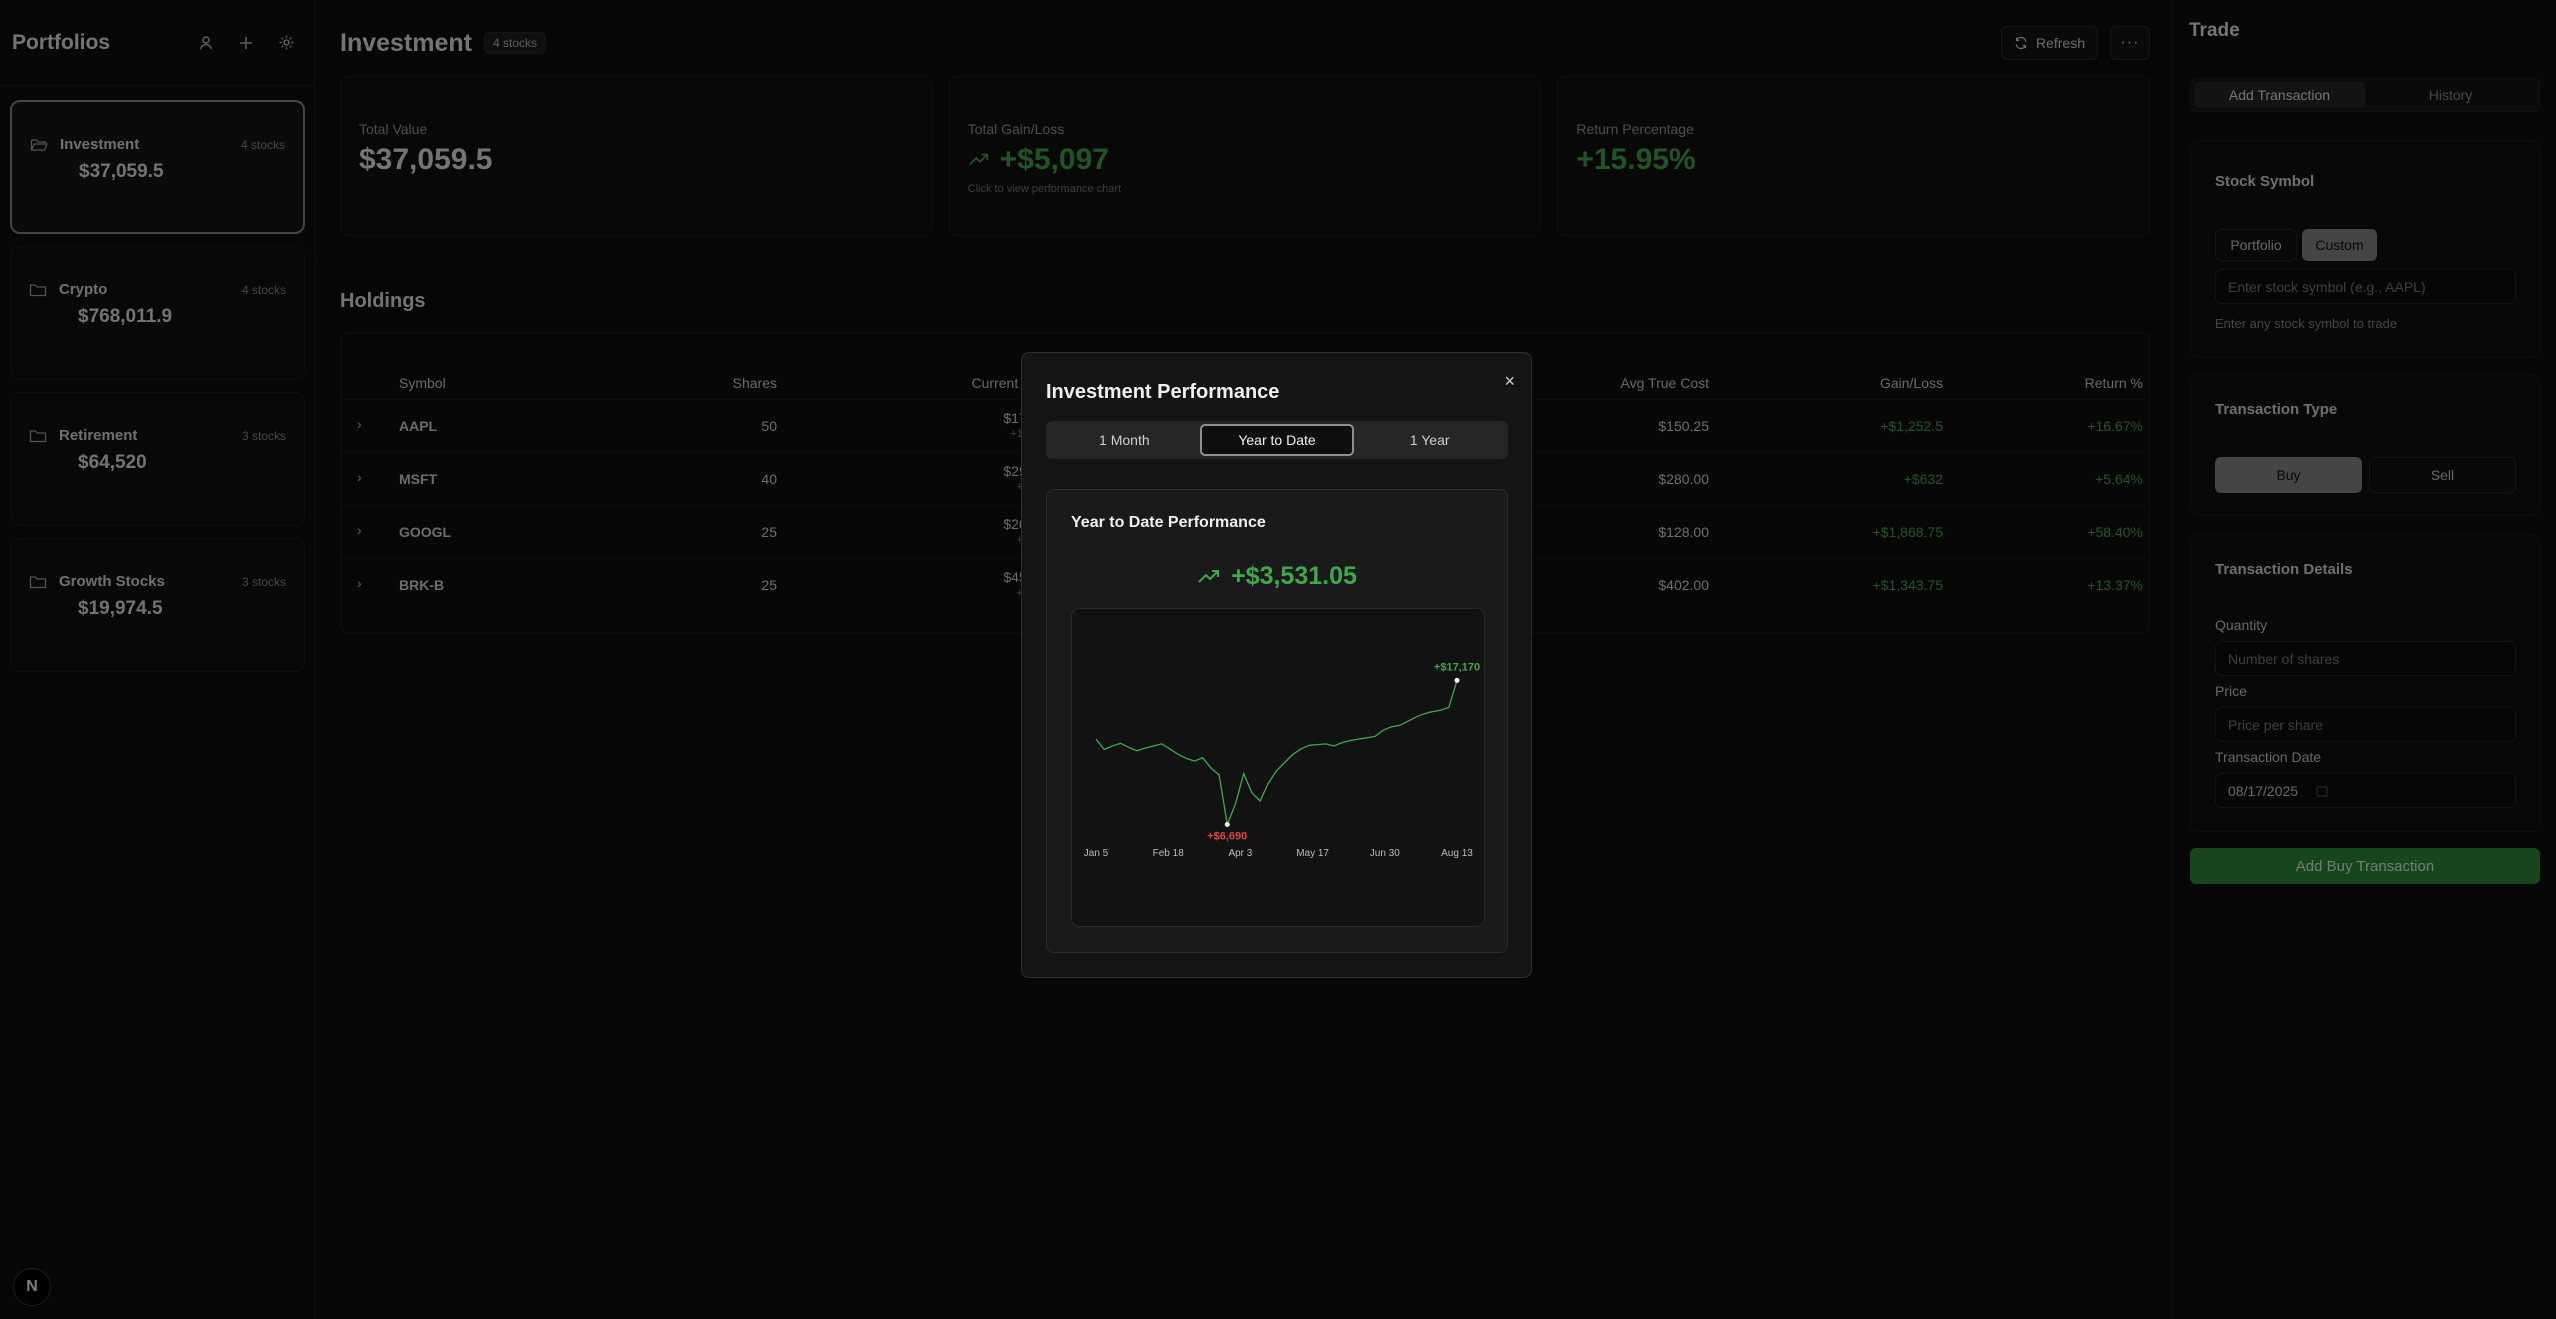 Image resolution: width=2556 pixels, height=1319 pixels. I want to click on min-label: +$6,690, so click(1227, 837).